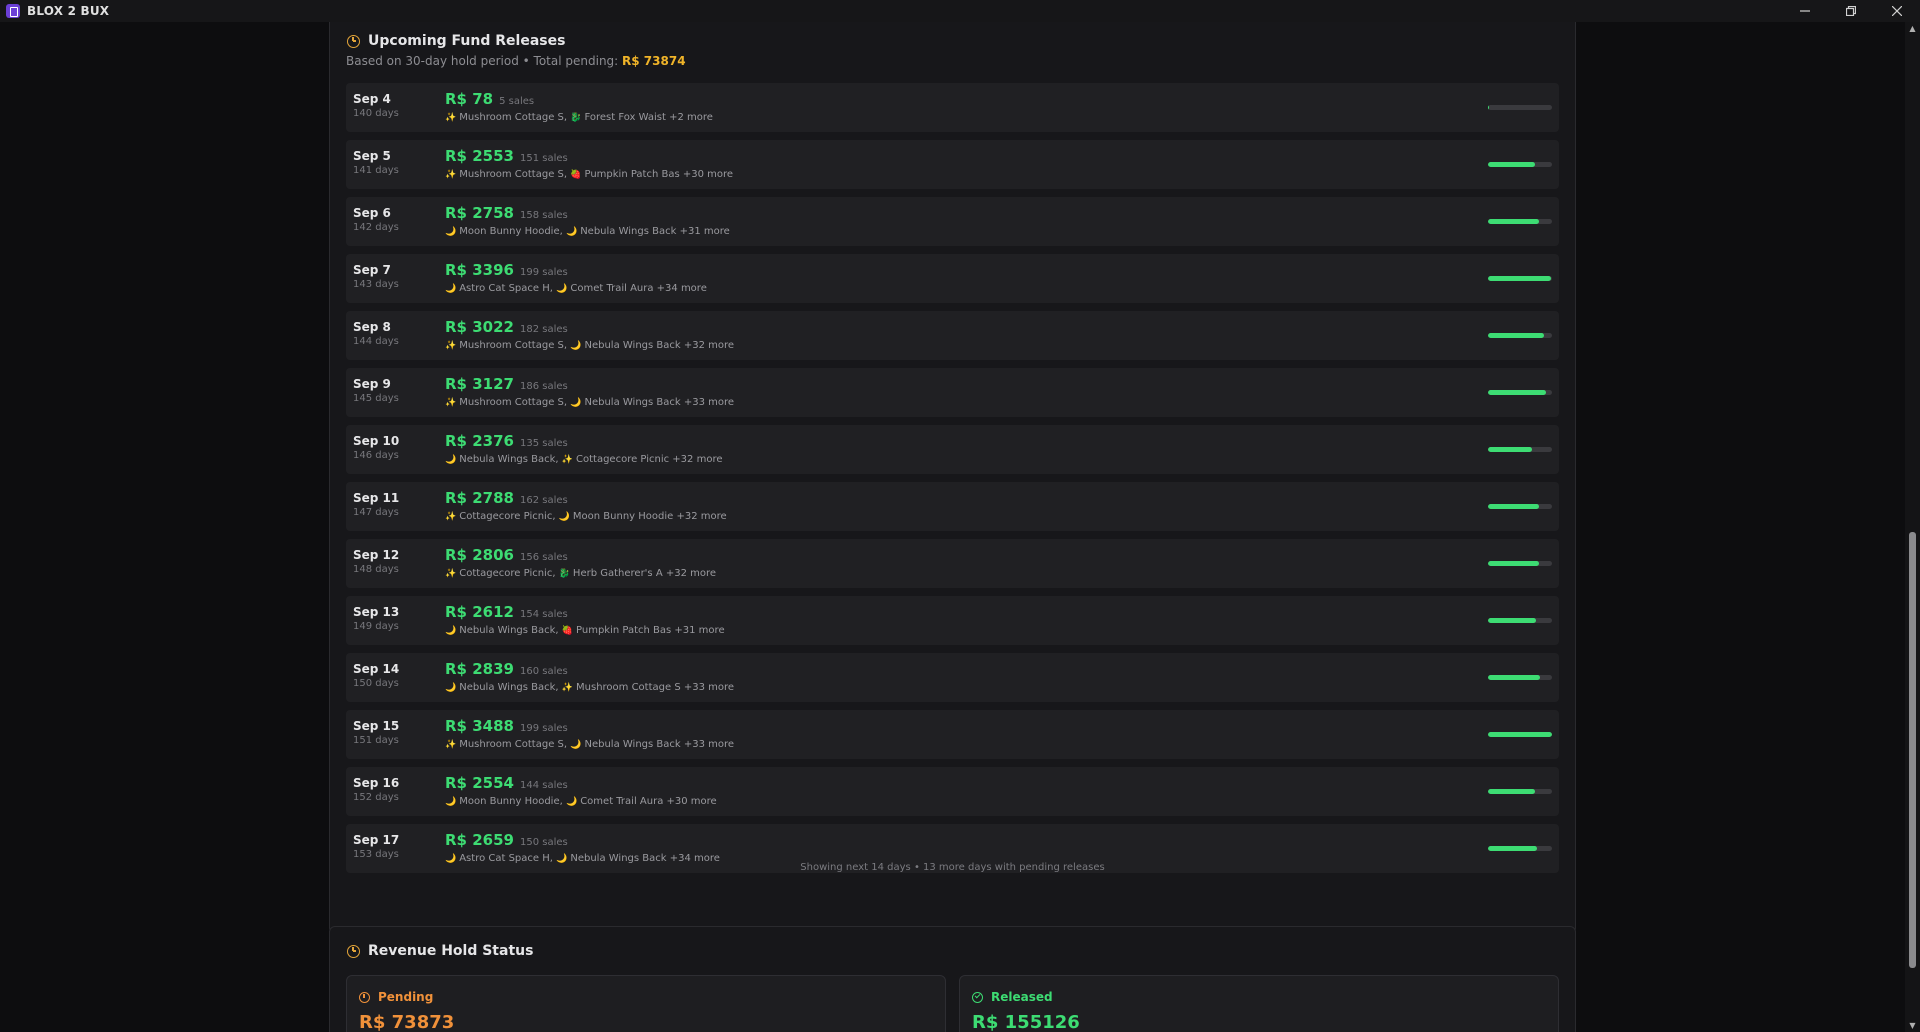 This screenshot has height=1032, width=1920. What do you see at coordinates (1912, 527) in the screenshot?
I see `vertical-scrollbar: ▲ ▼` at bounding box center [1912, 527].